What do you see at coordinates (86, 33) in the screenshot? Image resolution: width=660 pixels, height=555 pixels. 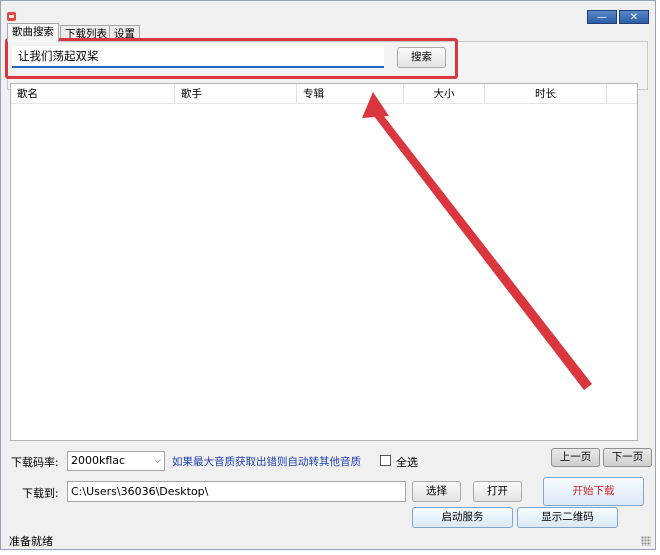 I see `tab-download-list: 下载列表` at bounding box center [86, 33].